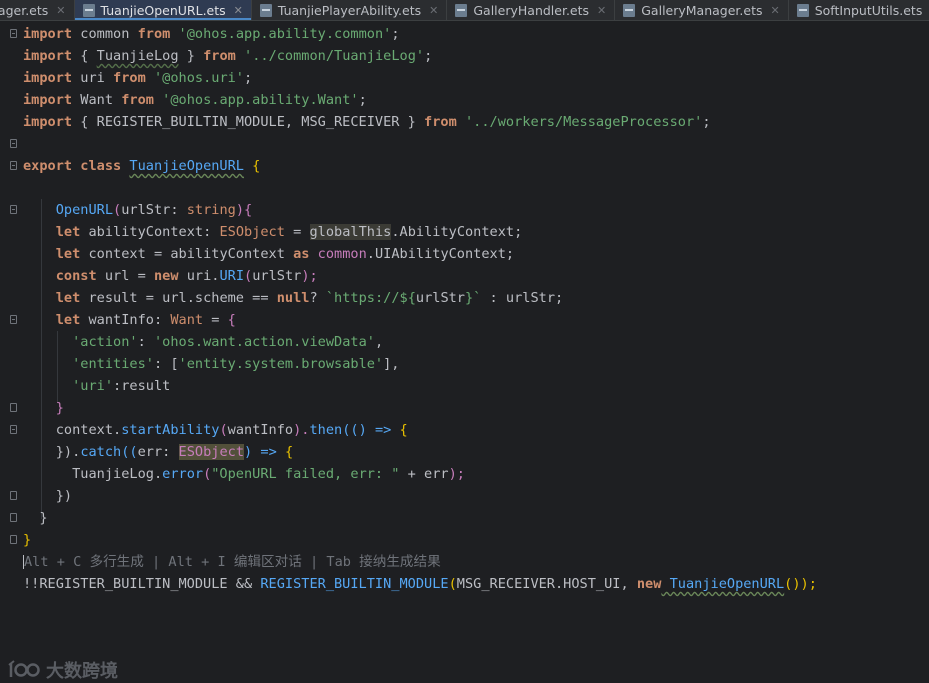 This screenshot has height=683, width=929. What do you see at coordinates (236, 364) in the screenshot?
I see `code-line-16: 'entities': ['entity.system.browsable'],` at bounding box center [236, 364].